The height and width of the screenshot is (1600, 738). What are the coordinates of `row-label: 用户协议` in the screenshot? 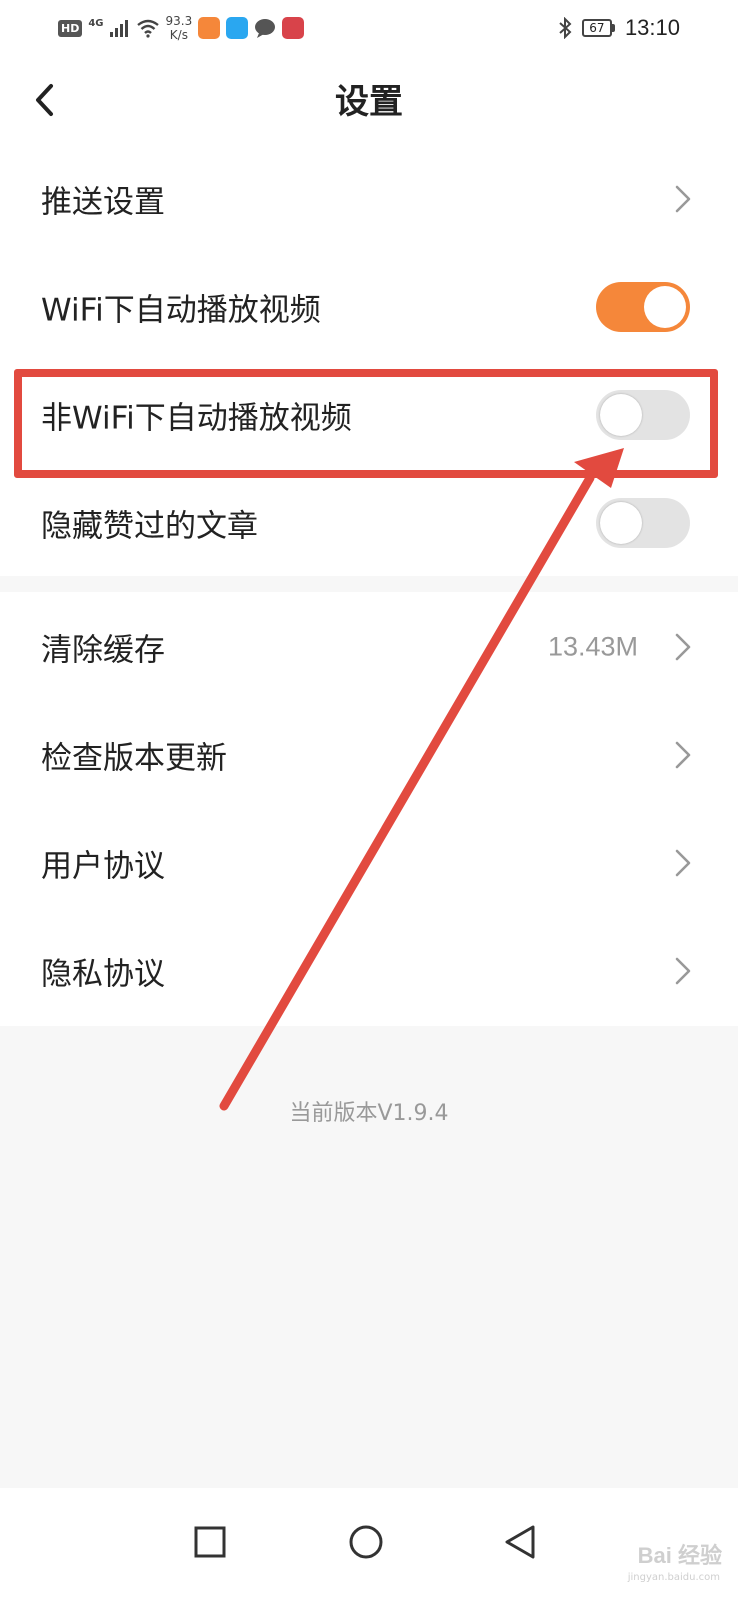 It's located at (103, 866).